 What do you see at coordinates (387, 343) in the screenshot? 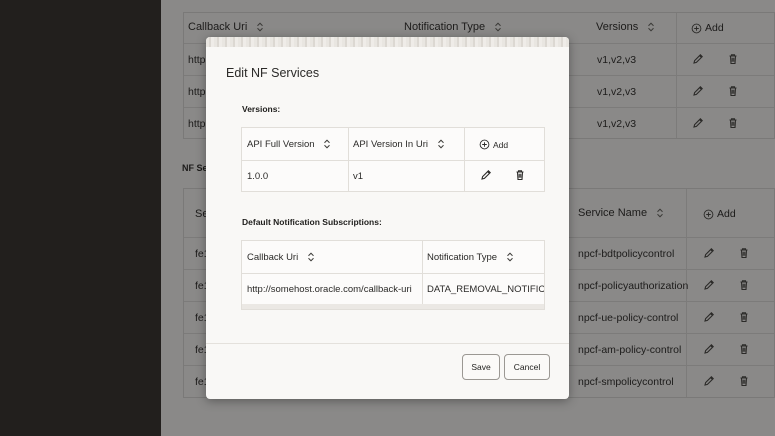
I see `dialog-footer-divider` at bounding box center [387, 343].